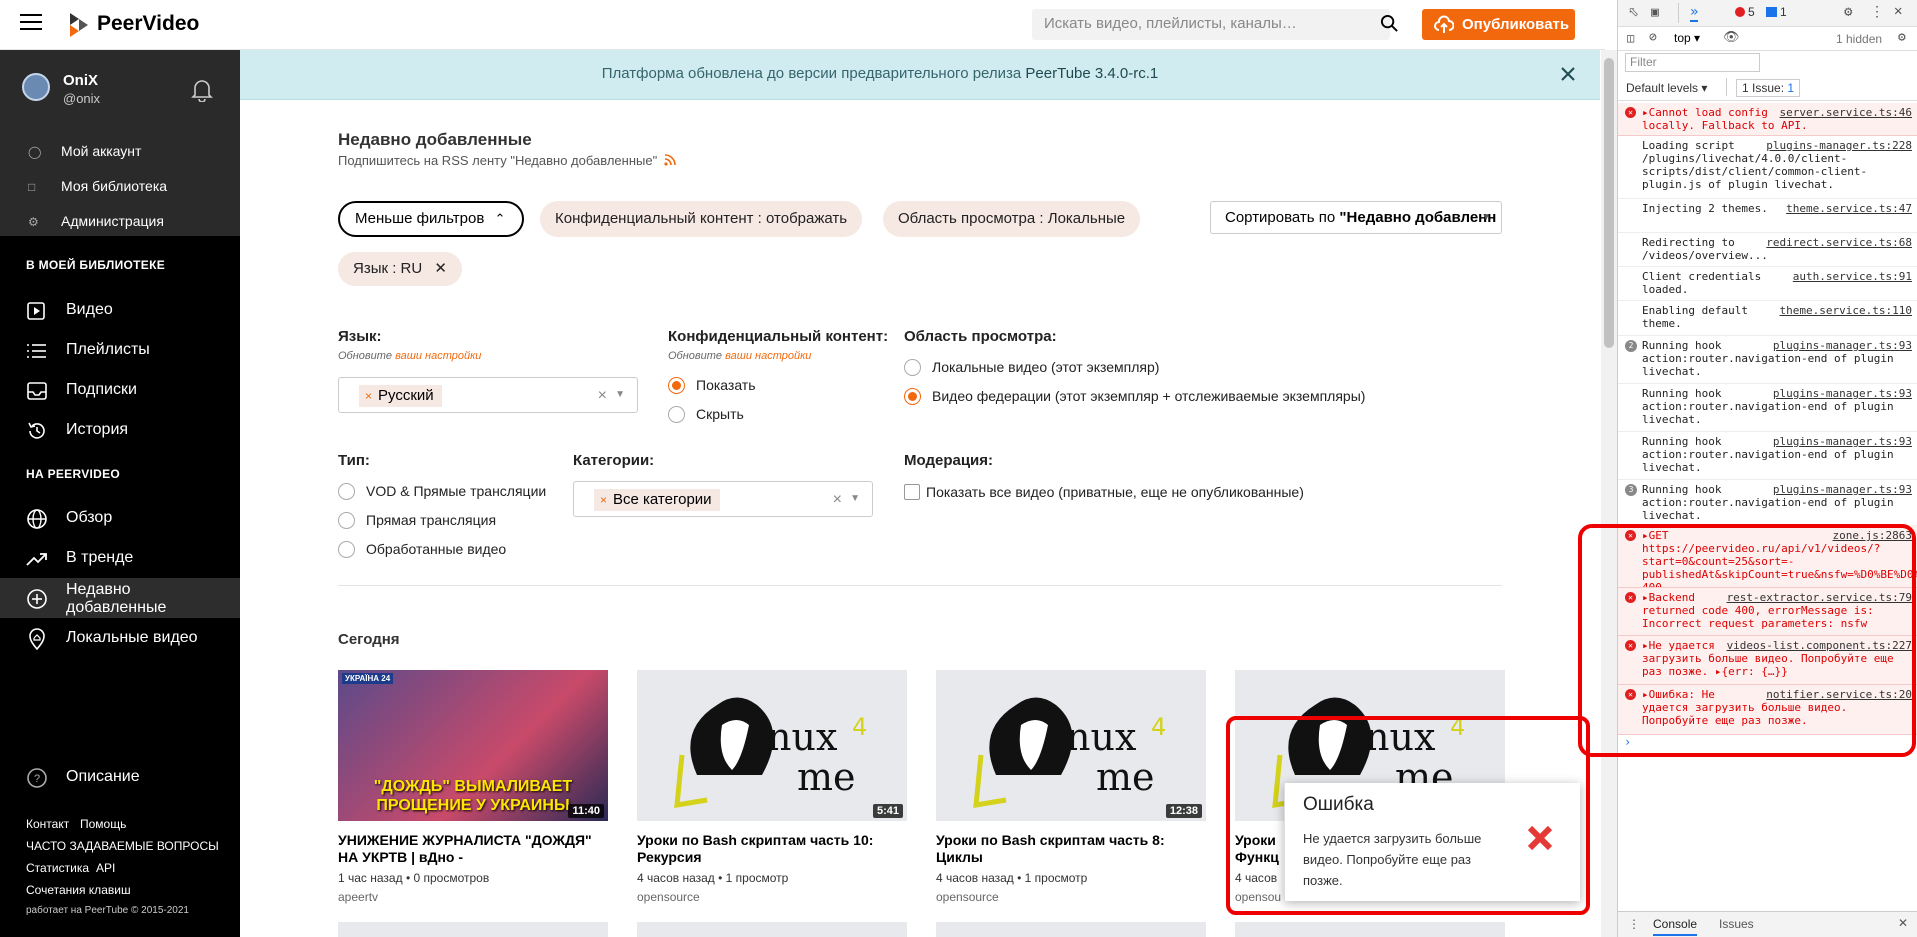 Image resolution: width=1917 pixels, height=937 pixels. Describe the element at coordinates (1902, 37) in the screenshot. I see `console-settings-icon: ⚙` at that location.